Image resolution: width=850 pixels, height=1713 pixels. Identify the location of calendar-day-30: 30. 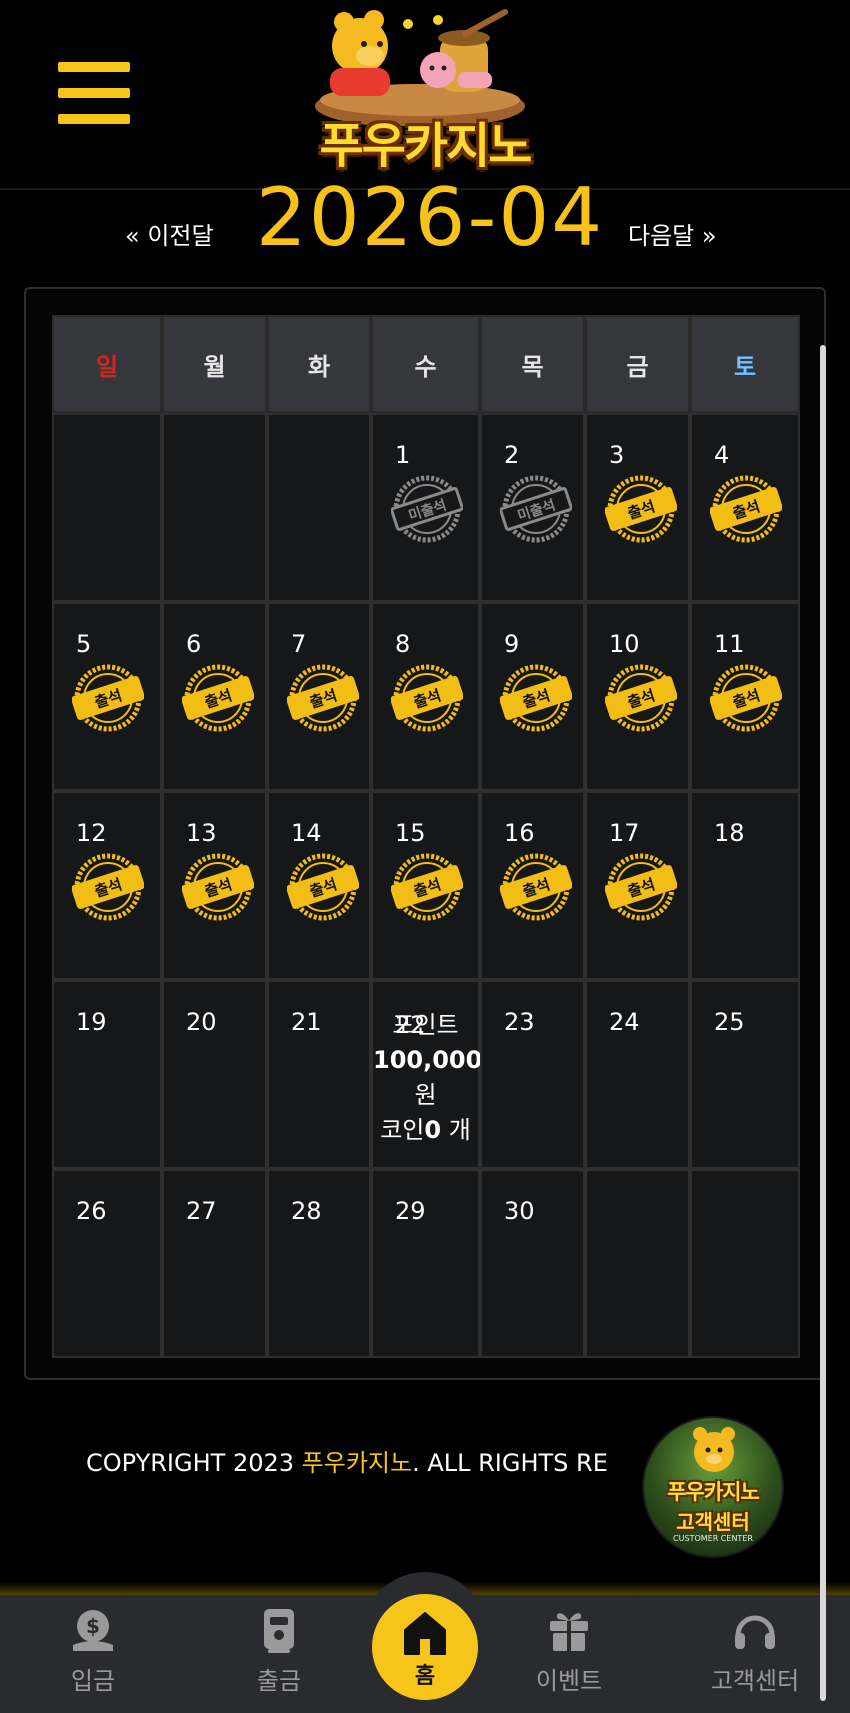
(532, 1263).